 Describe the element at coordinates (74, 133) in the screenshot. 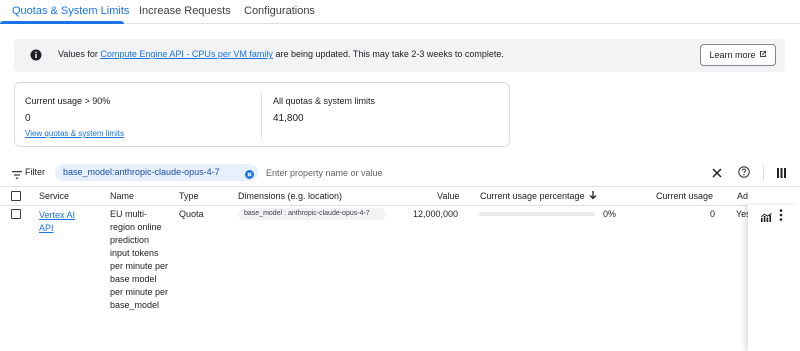

I see `view-quotas-link: View quotas & system limits` at that location.